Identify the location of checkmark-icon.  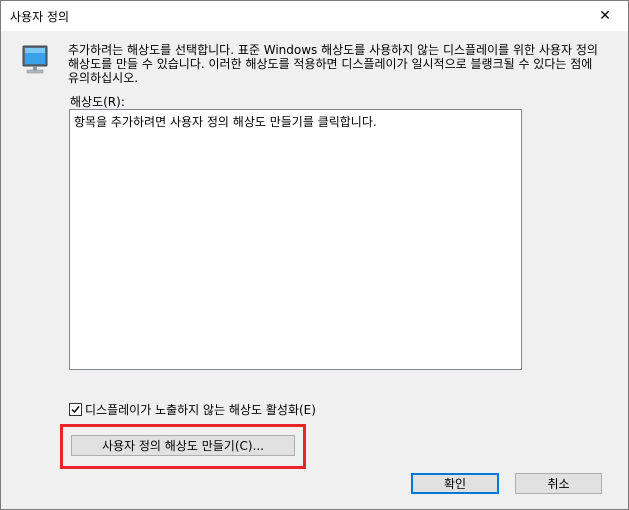
(75, 410).